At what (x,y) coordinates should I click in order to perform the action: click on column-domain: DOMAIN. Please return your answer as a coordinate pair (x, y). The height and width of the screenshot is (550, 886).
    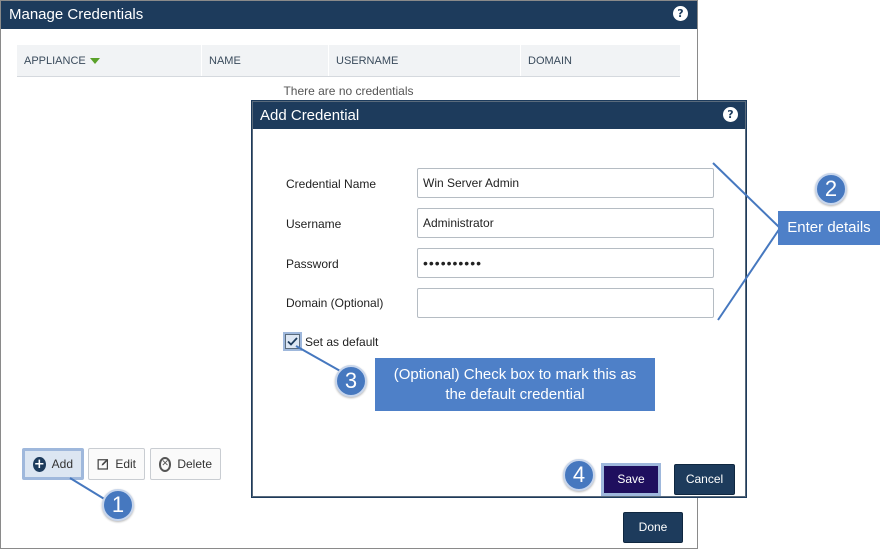
    Looking at the image, I should click on (600, 60).